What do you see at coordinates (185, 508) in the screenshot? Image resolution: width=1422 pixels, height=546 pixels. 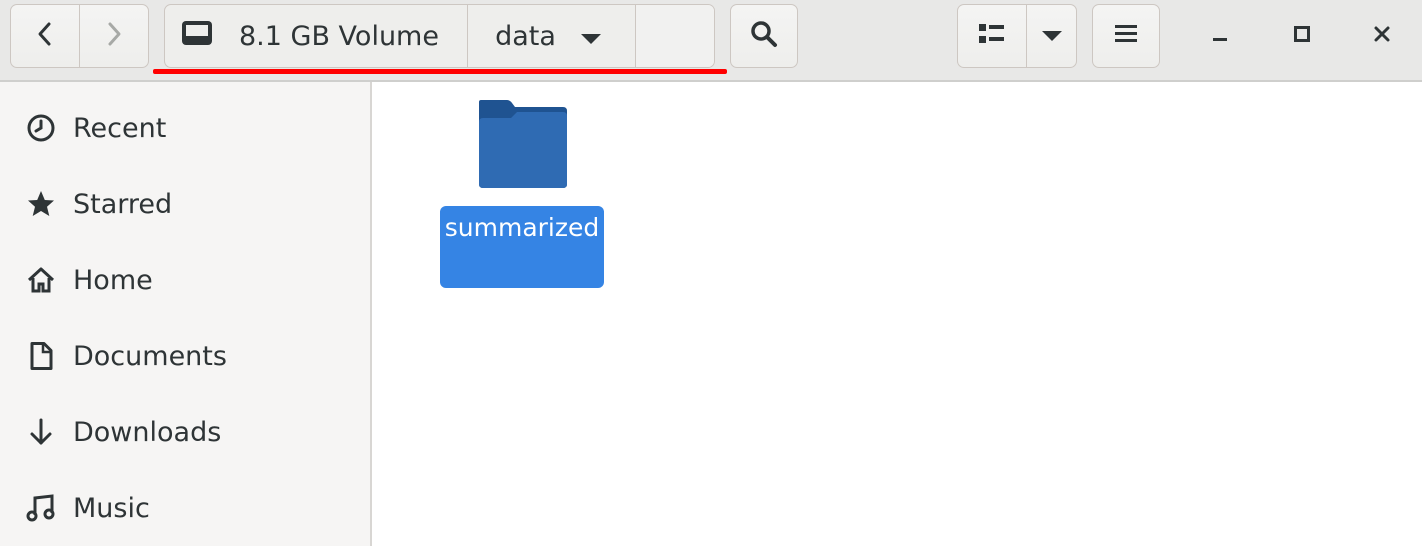 I see `sidebar-item-music: Music` at bounding box center [185, 508].